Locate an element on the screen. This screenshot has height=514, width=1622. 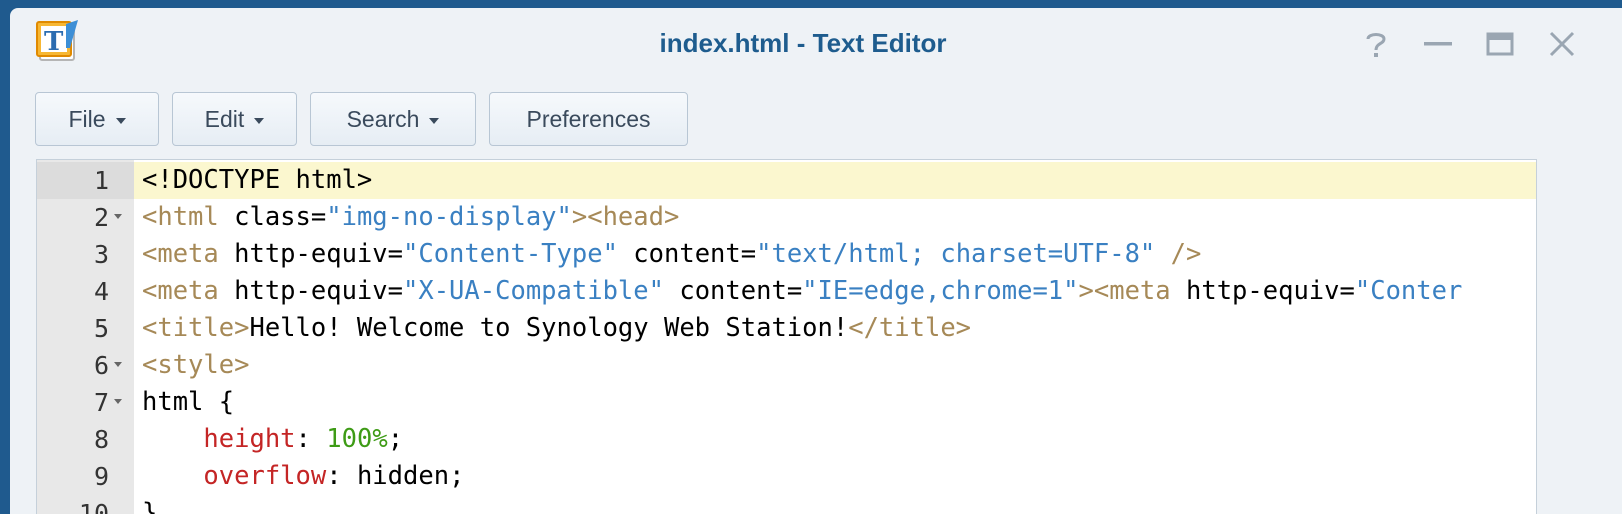
code-token: height is located at coordinates (249, 439).